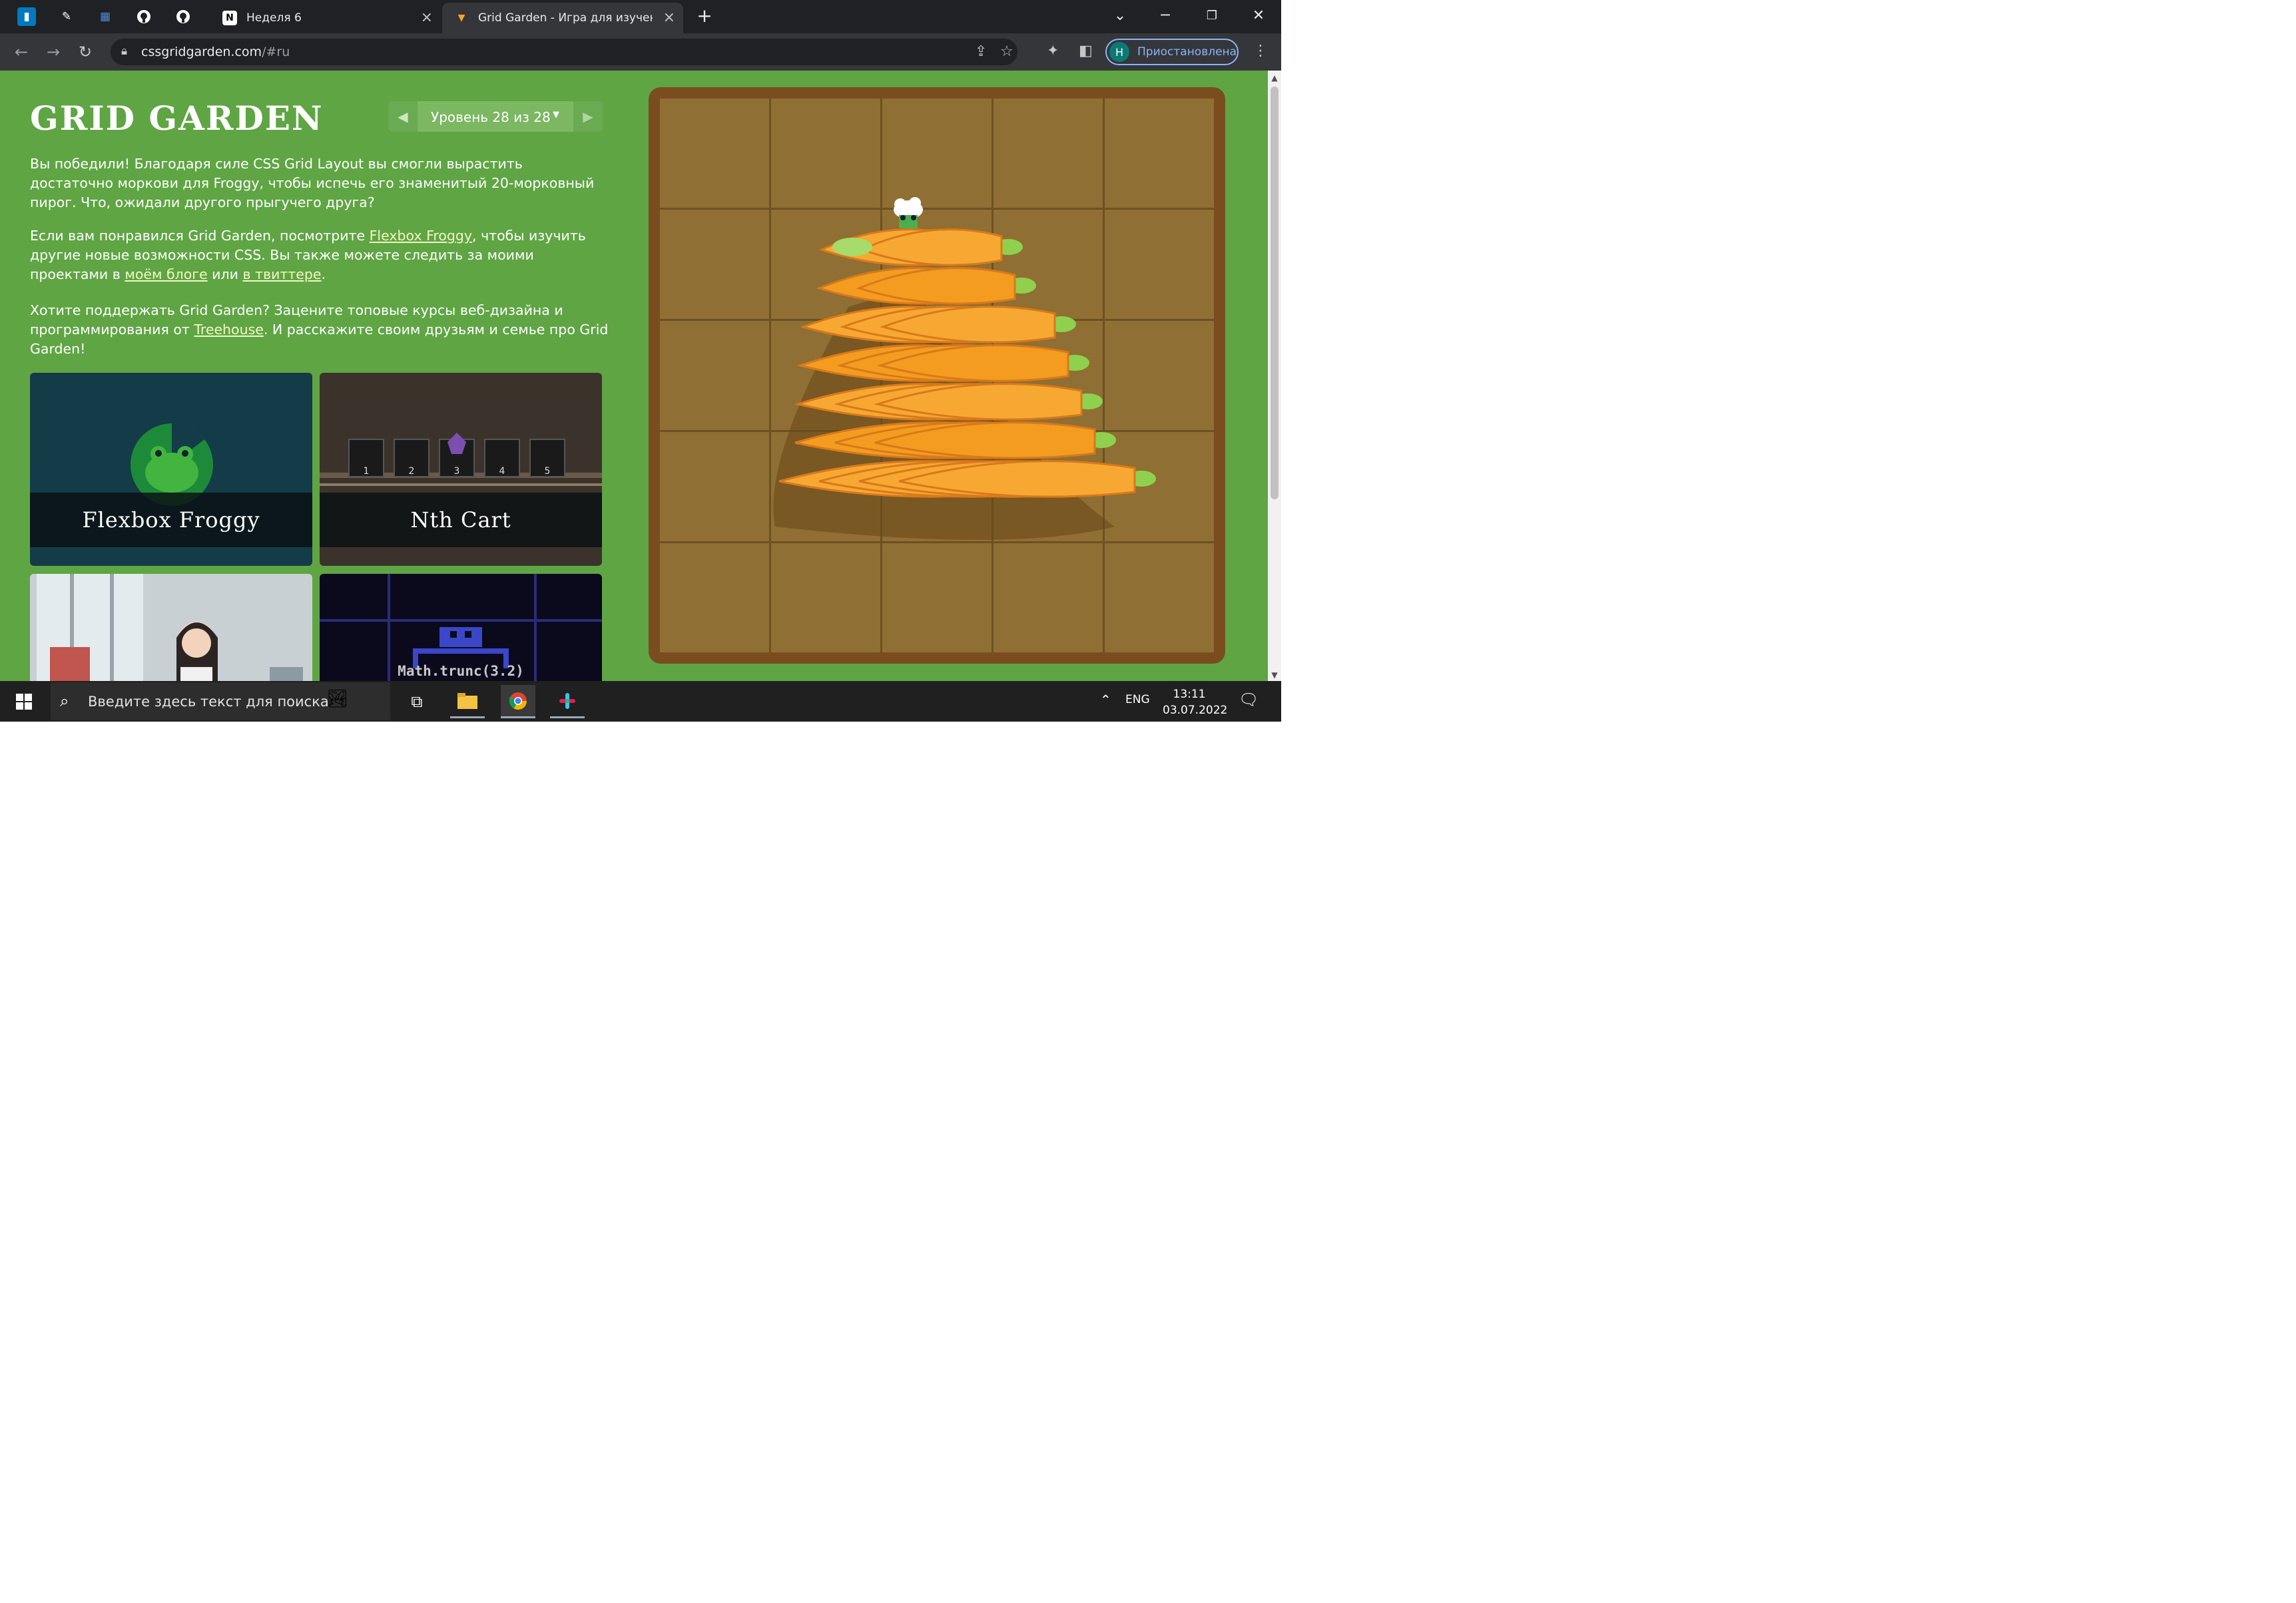 This screenshot has width=2296, height=1603. Describe the element at coordinates (1249, 699) in the screenshot. I see `notification-icon: 🗨︎` at that location.